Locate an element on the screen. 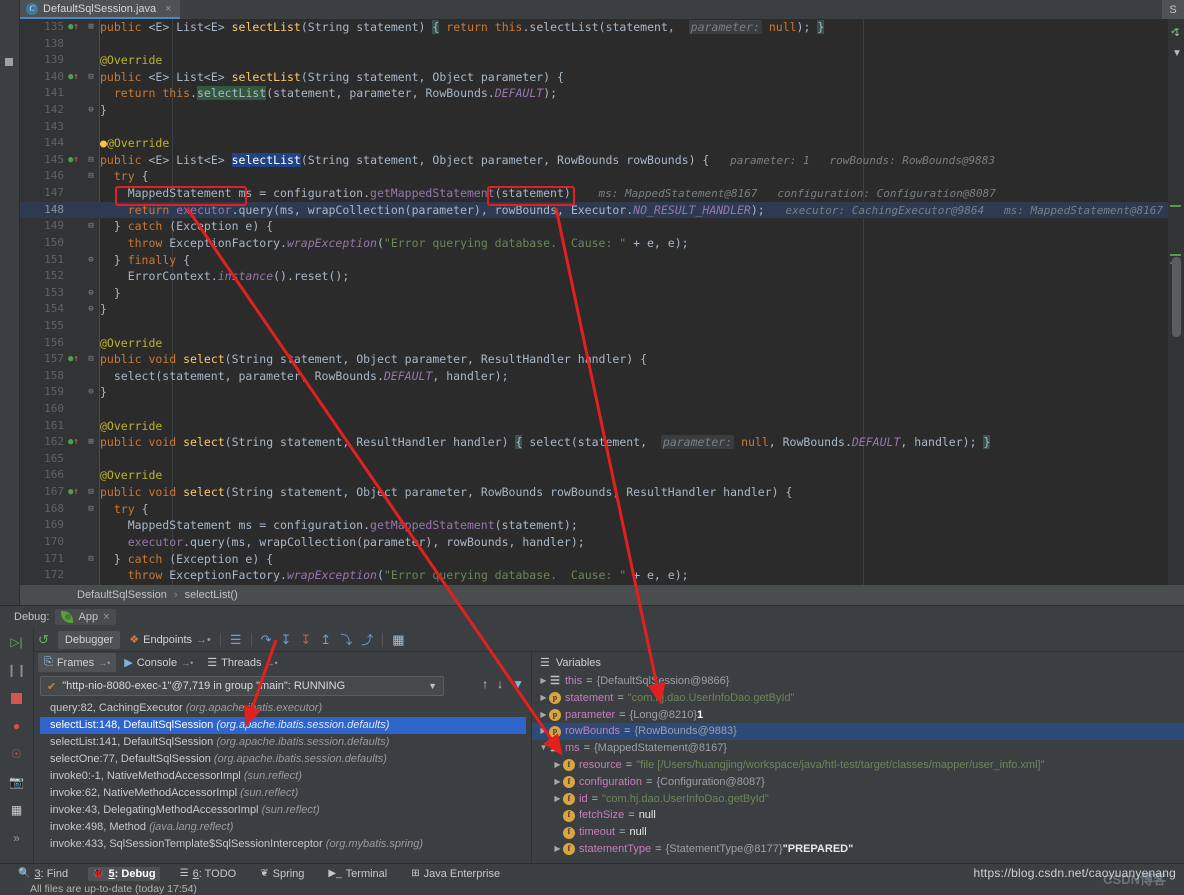  code-line: 161 @Override is located at coordinates (602, 426).